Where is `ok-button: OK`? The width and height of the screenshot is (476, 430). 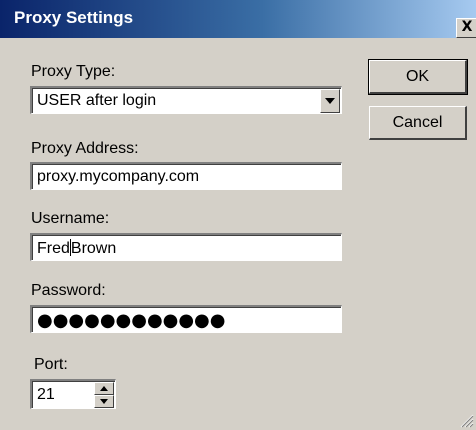 ok-button: OK is located at coordinates (418, 77).